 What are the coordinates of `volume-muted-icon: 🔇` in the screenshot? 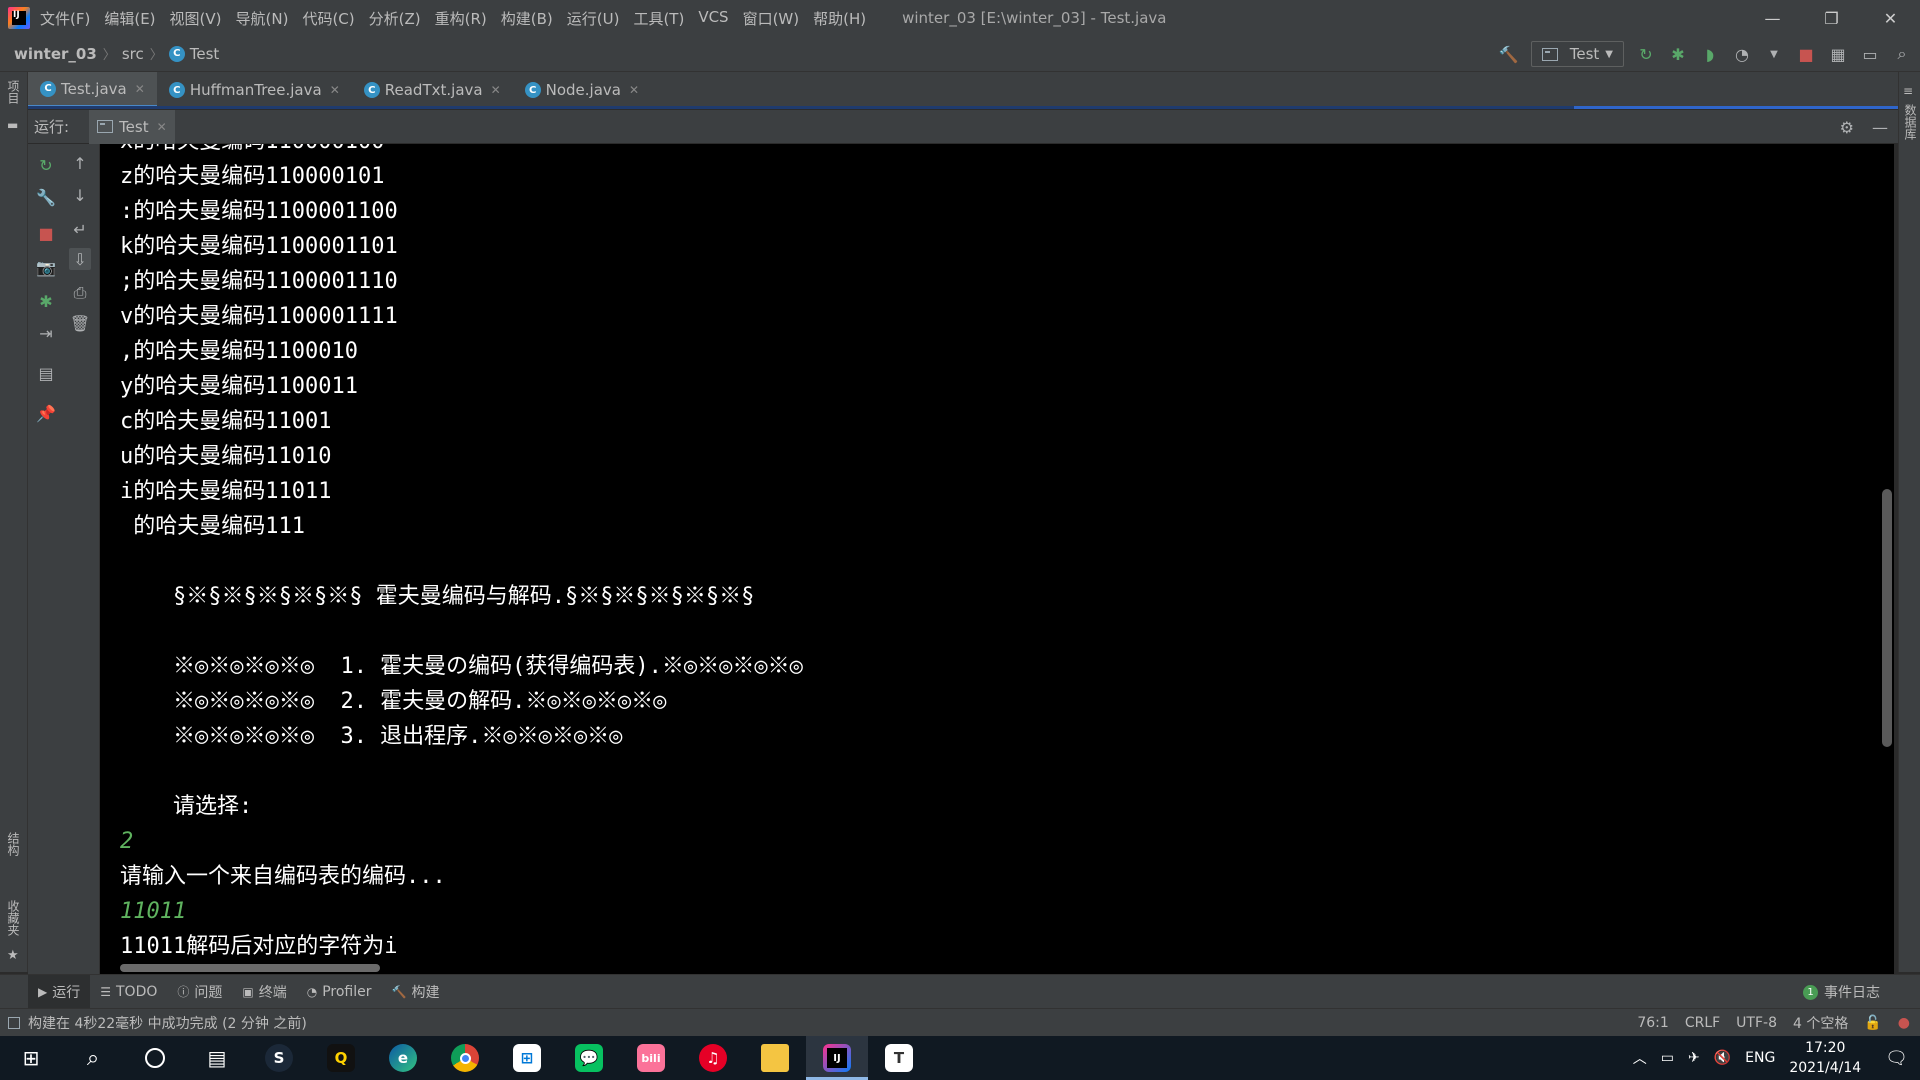 It's located at (1722, 1058).